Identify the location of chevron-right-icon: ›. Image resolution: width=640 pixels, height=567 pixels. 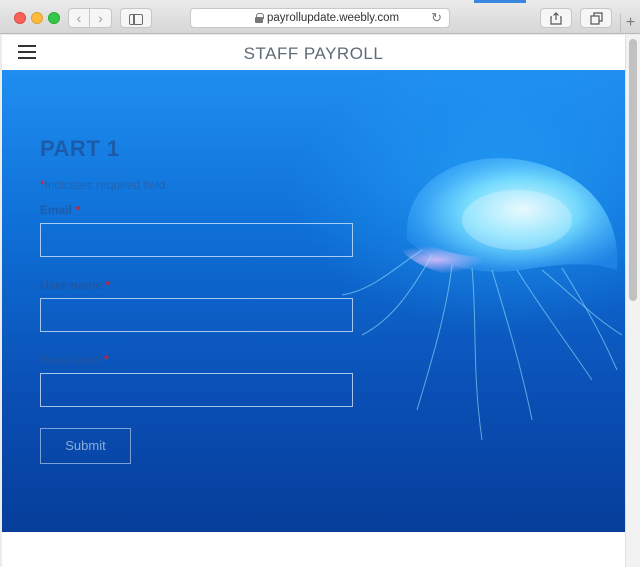
(100, 18).